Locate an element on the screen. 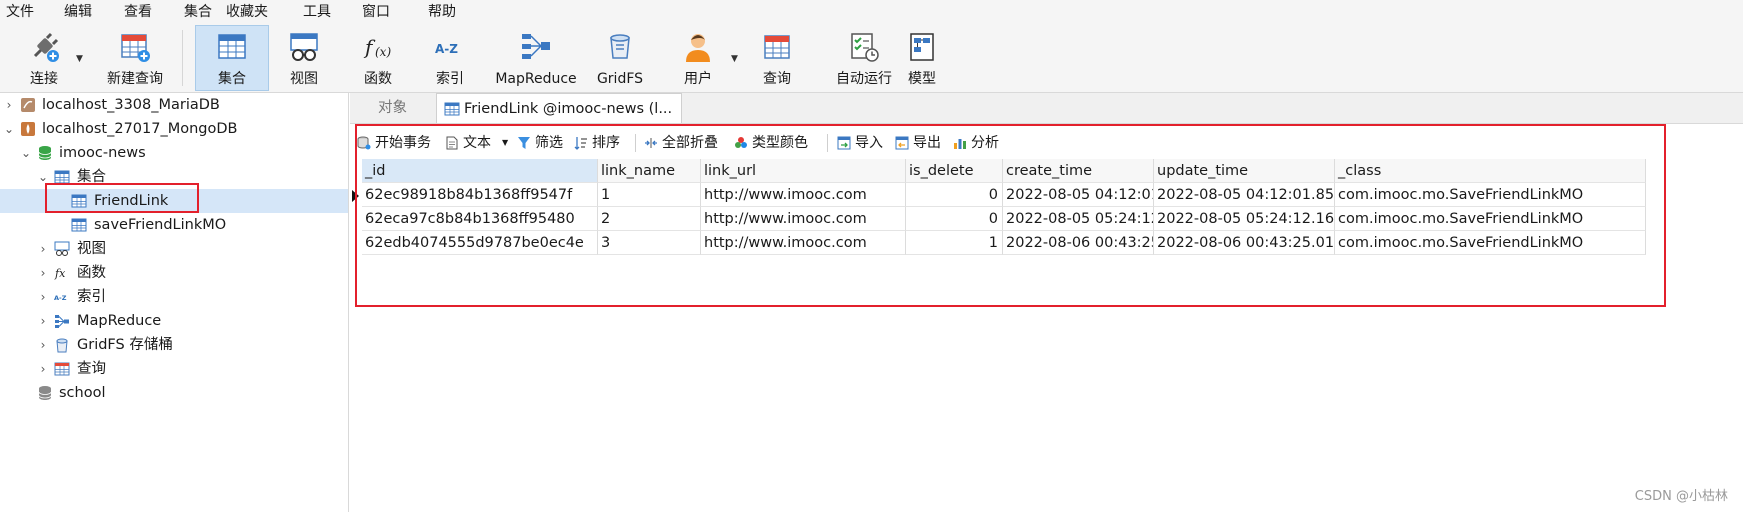 The image size is (1743, 512). tree-connection-mongodb: ⌄ localhost_27017_MongoDB is located at coordinates (174, 129).